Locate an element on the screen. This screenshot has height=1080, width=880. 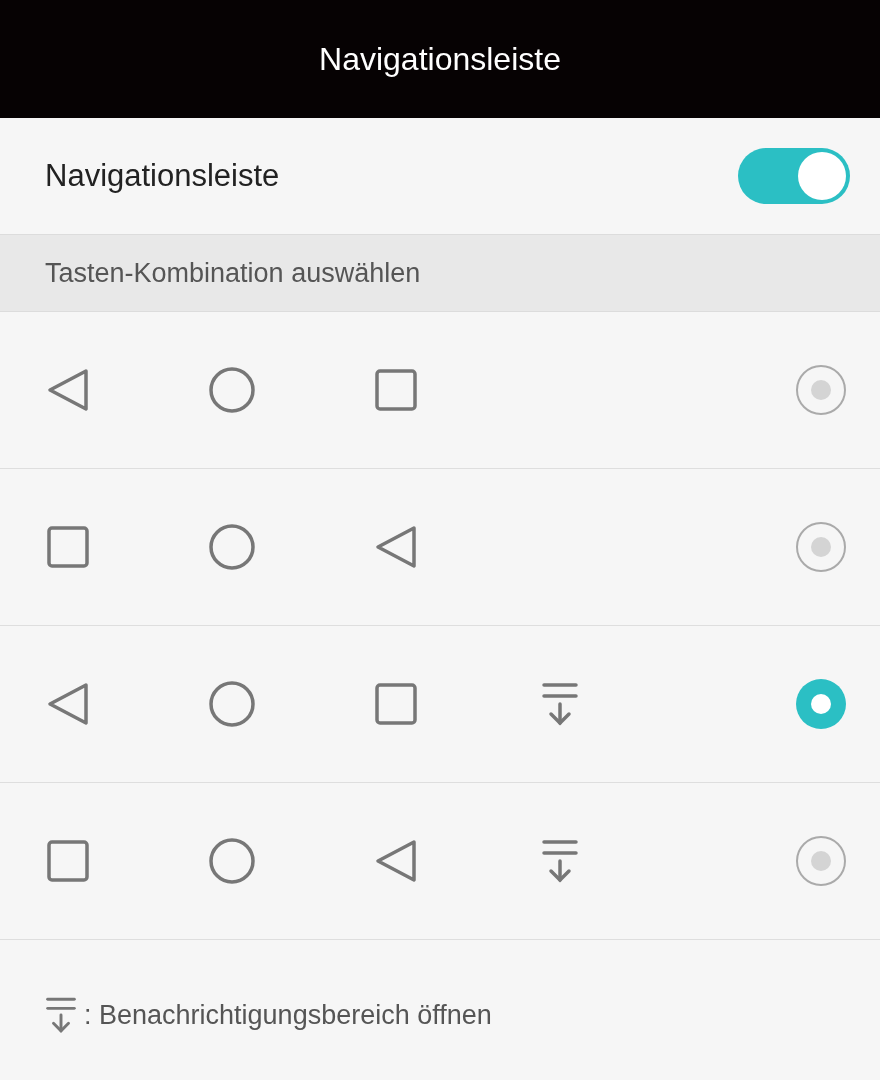
legend-text: : Benachrichtigungsbereich öffnen is located at coordinates (288, 1015).